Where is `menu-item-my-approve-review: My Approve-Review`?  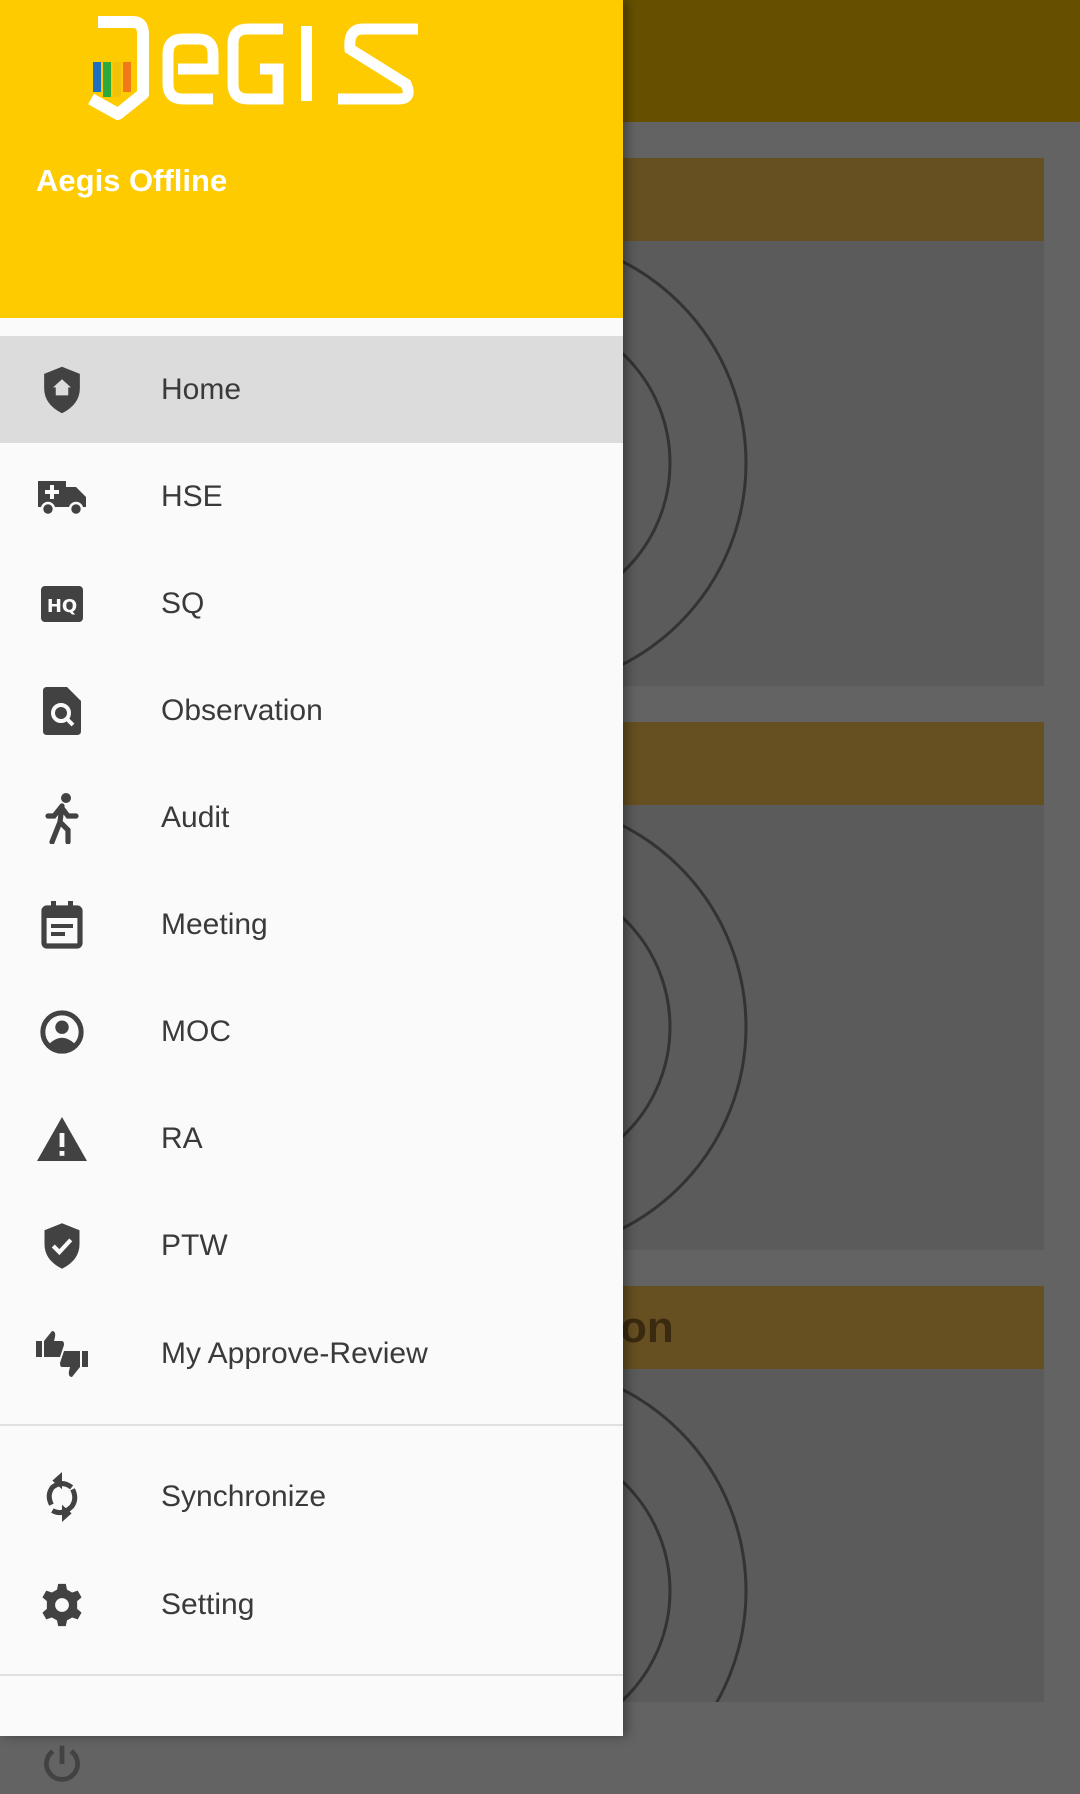
menu-item-my-approve-review: My Approve-Review is located at coordinates (311, 1353).